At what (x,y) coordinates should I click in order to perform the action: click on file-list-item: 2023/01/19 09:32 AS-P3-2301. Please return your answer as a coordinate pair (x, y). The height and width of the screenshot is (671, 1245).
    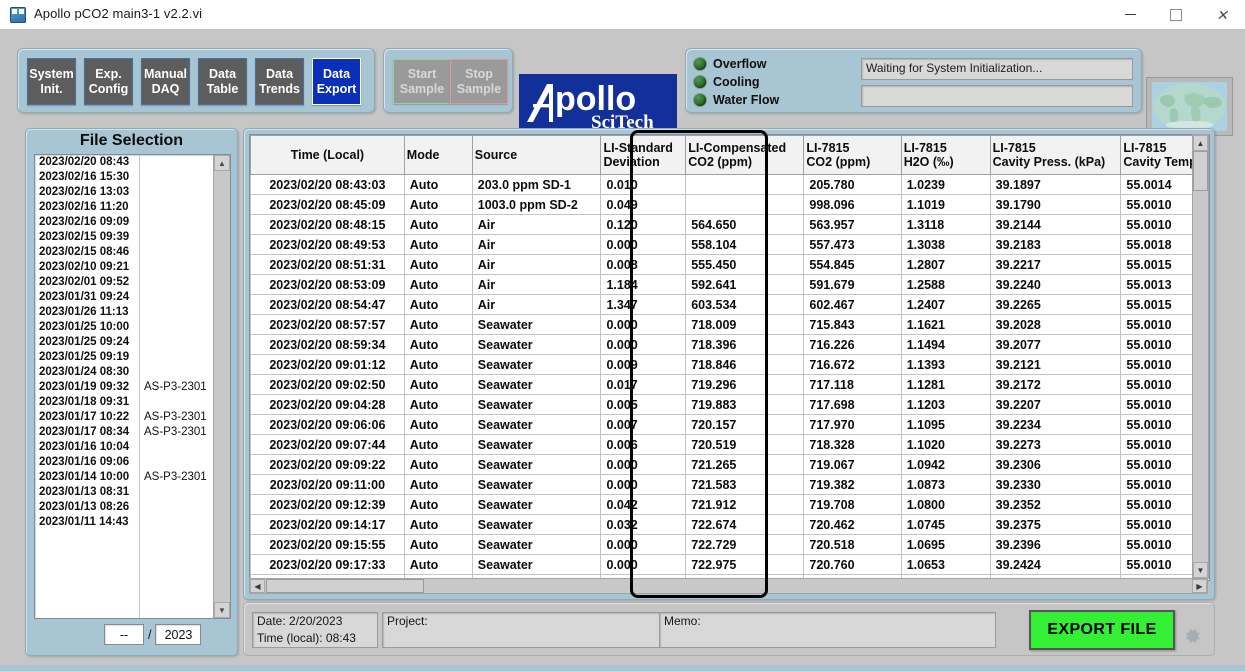
    Looking at the image, I should click on (124, 388).